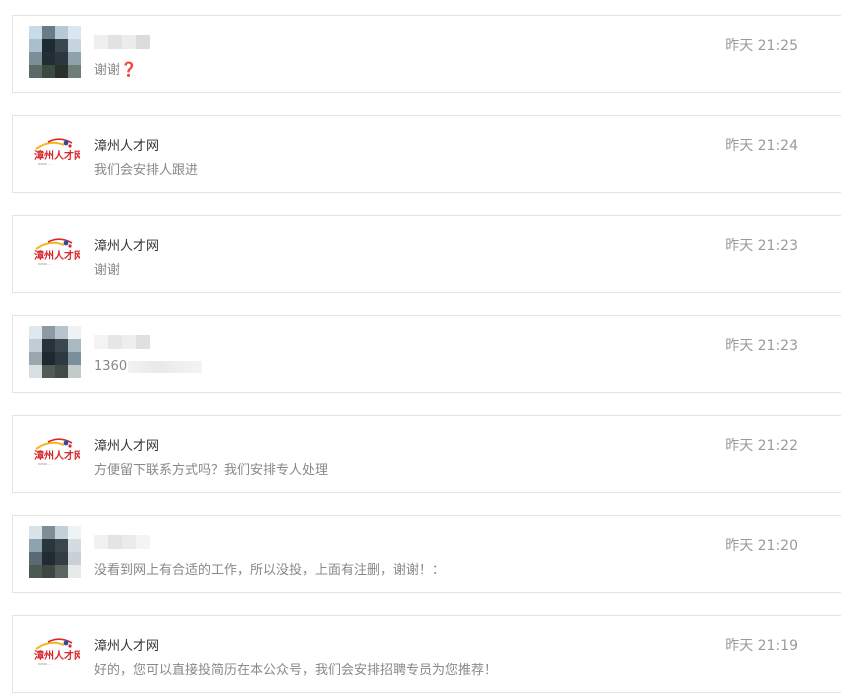 Image resolution: width=841 pixels, height=693 pixels. I want to click on message-preview: 没看到网上有合适的工作，所以没投，上面有注删，谢谢！：, so click(270, 570).